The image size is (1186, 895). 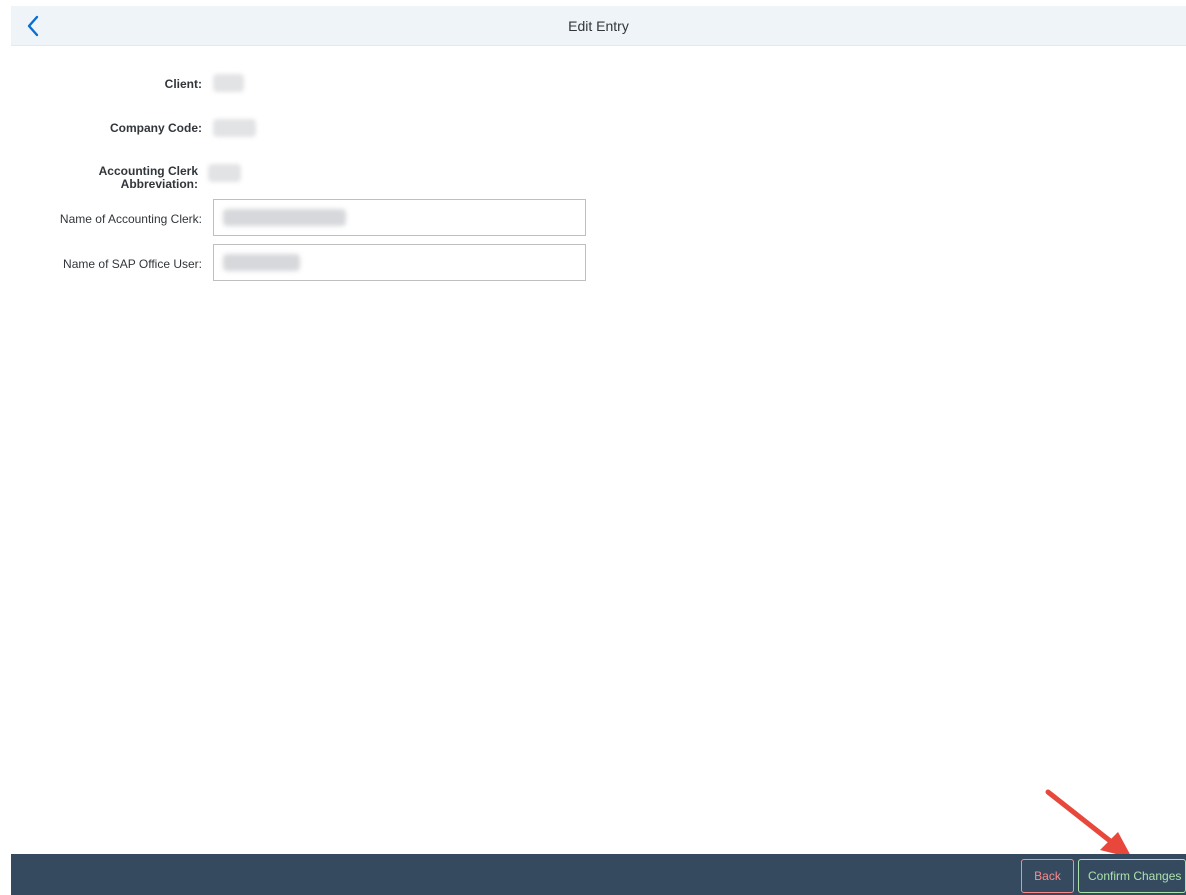 I want to click on office-user-value, so click(x=261, y=262).